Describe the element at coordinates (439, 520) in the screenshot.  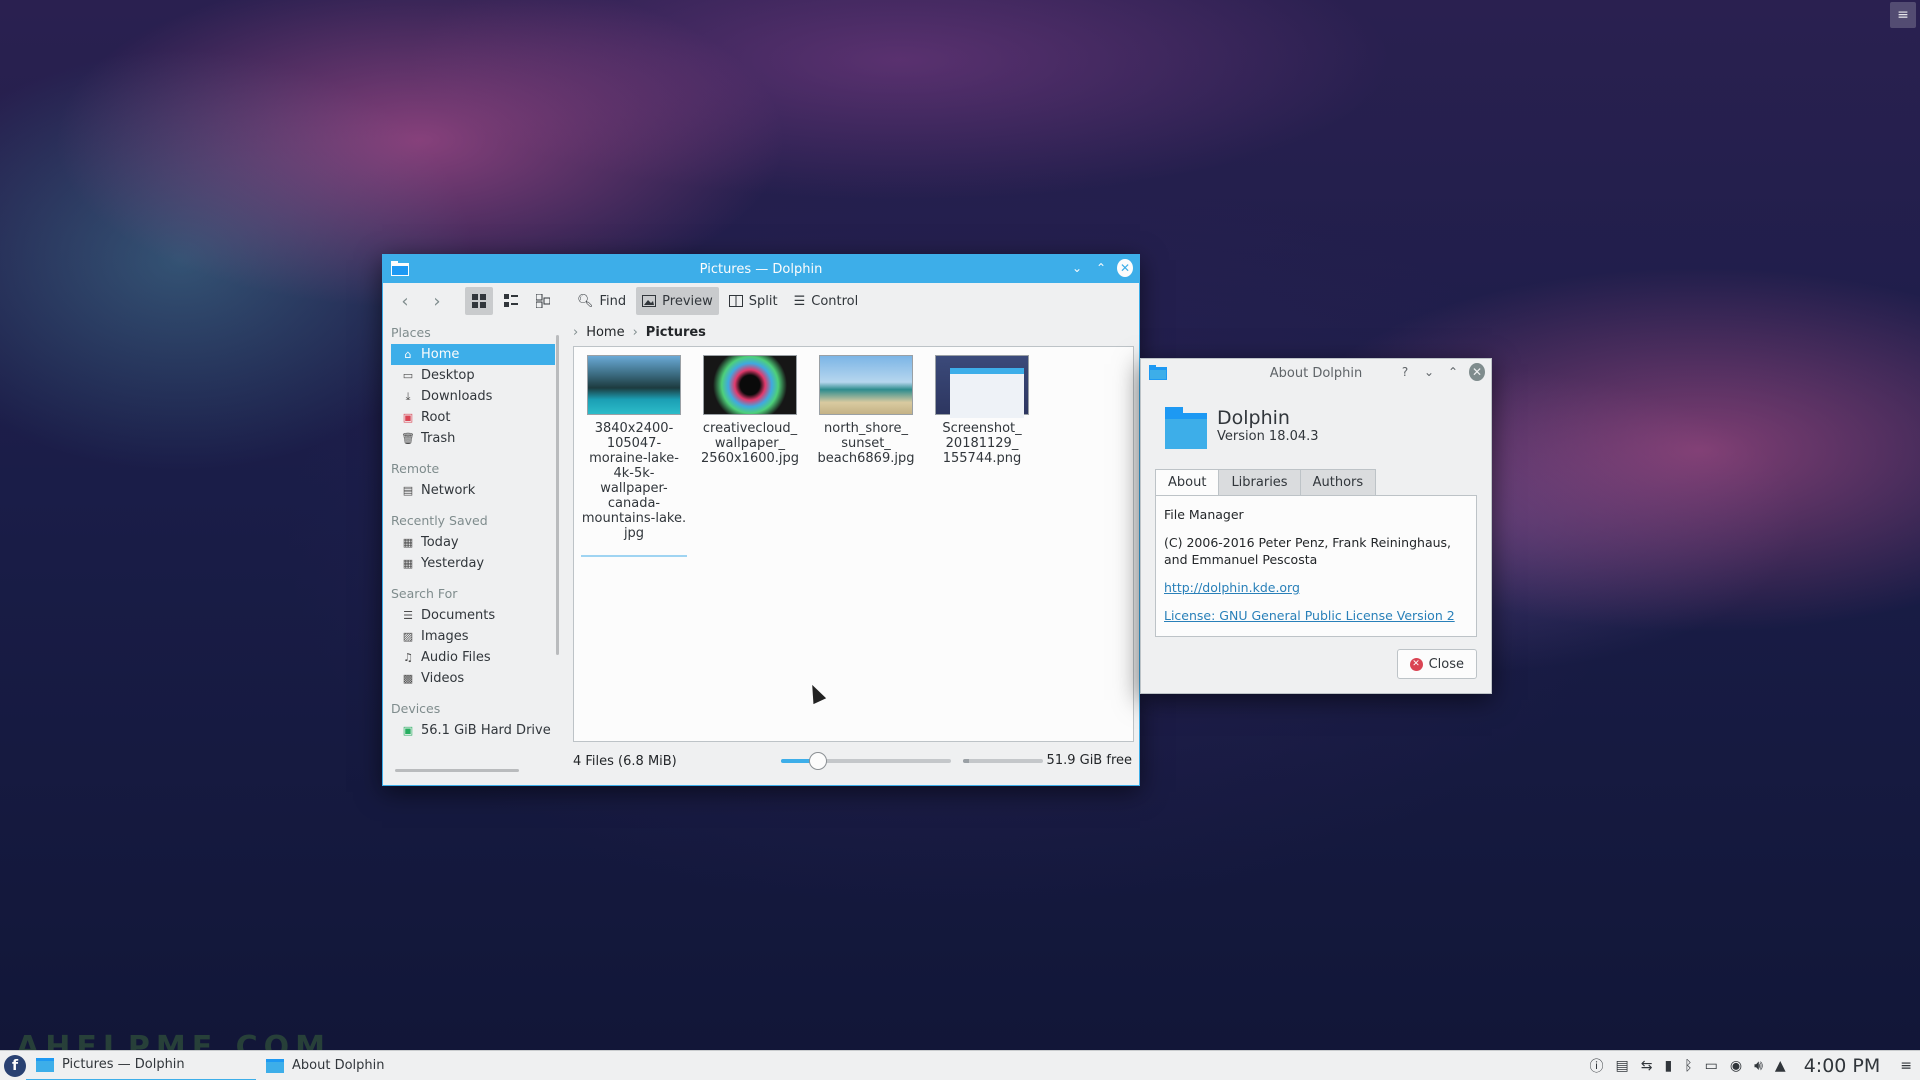
I see `recently-saved-section-header: Recently Saved` at that location.